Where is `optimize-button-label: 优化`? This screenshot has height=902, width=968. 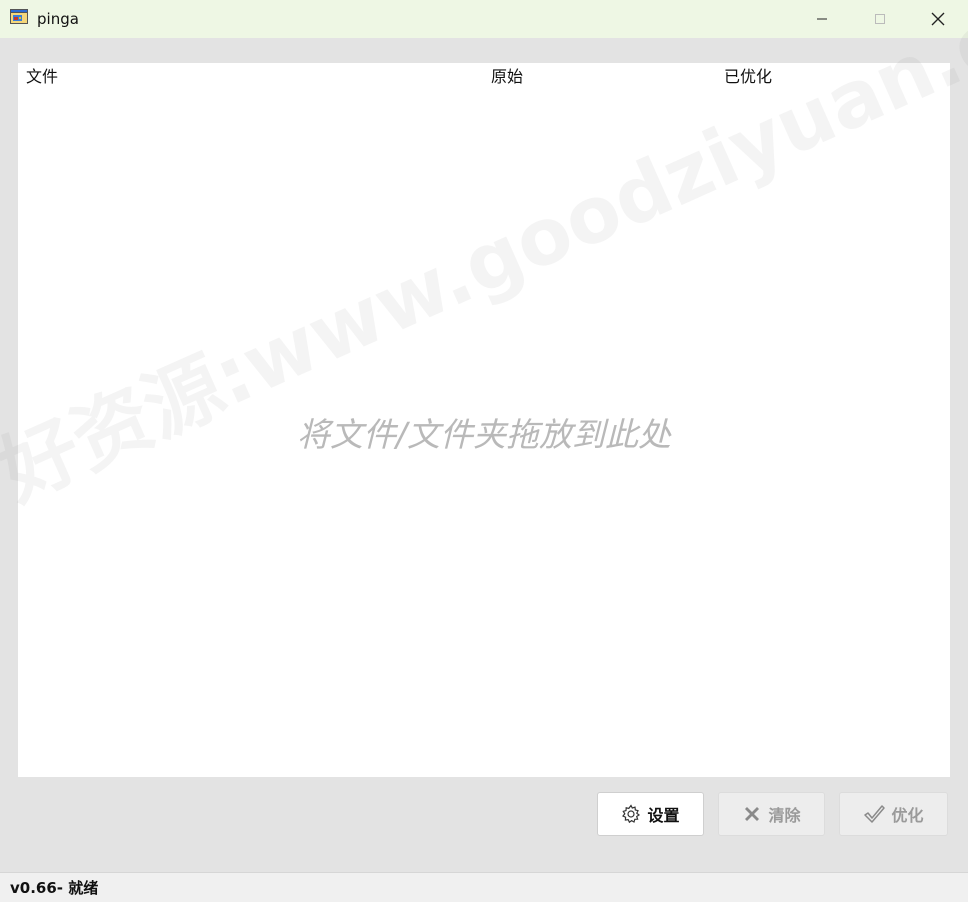
optimize-button-label: 优化 is located at coordinates (907, 815).